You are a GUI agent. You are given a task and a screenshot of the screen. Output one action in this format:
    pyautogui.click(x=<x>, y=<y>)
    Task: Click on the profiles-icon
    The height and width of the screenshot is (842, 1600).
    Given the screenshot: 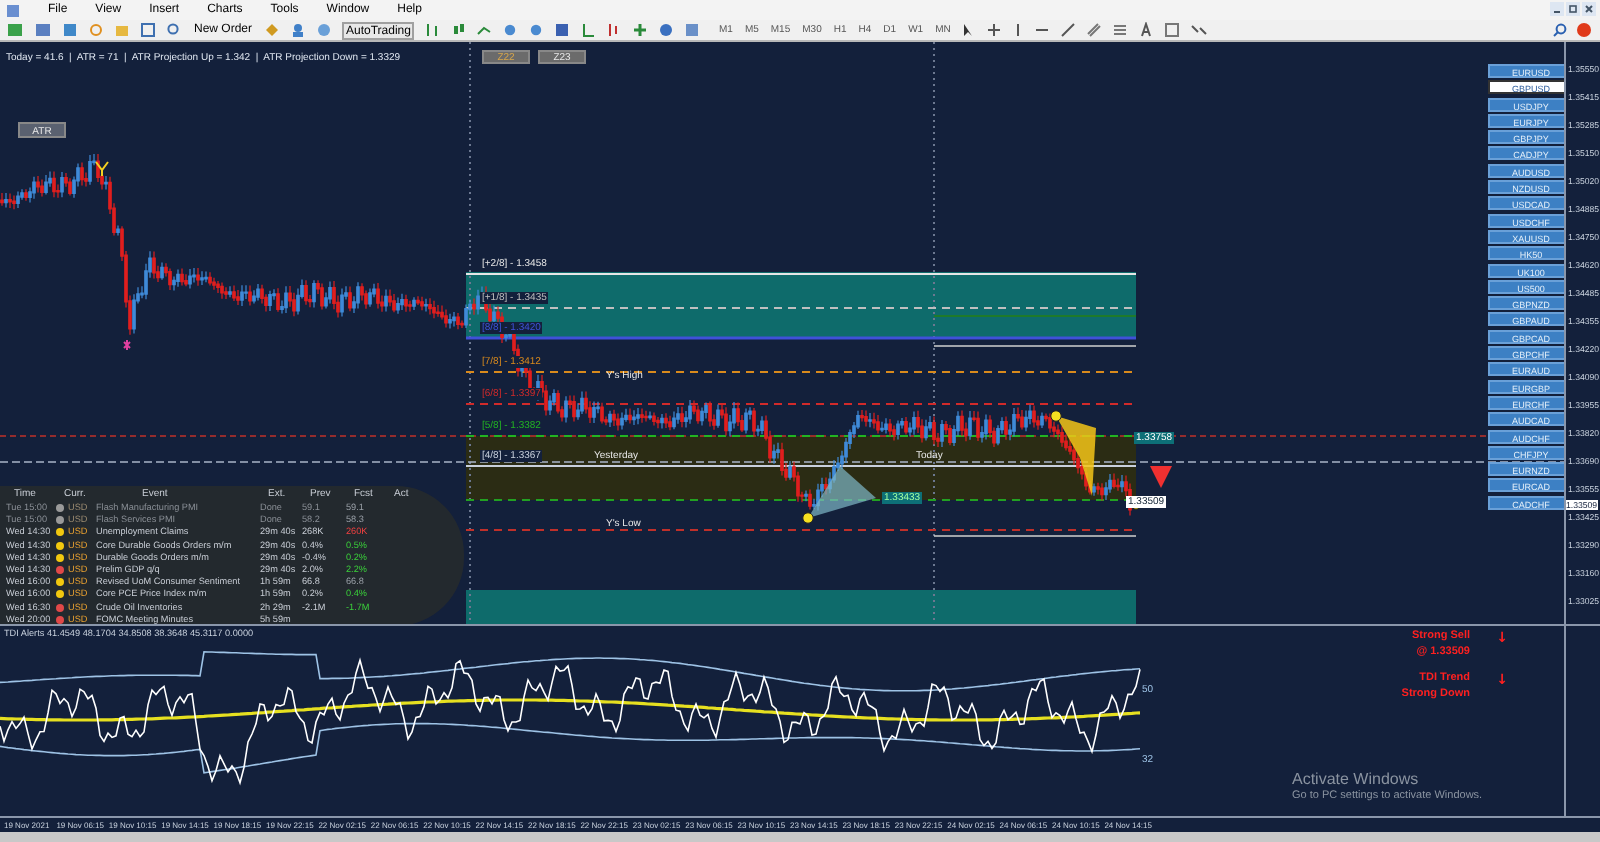 What is the action you would take?
    pyautogui.click(x=43, y=30)
    